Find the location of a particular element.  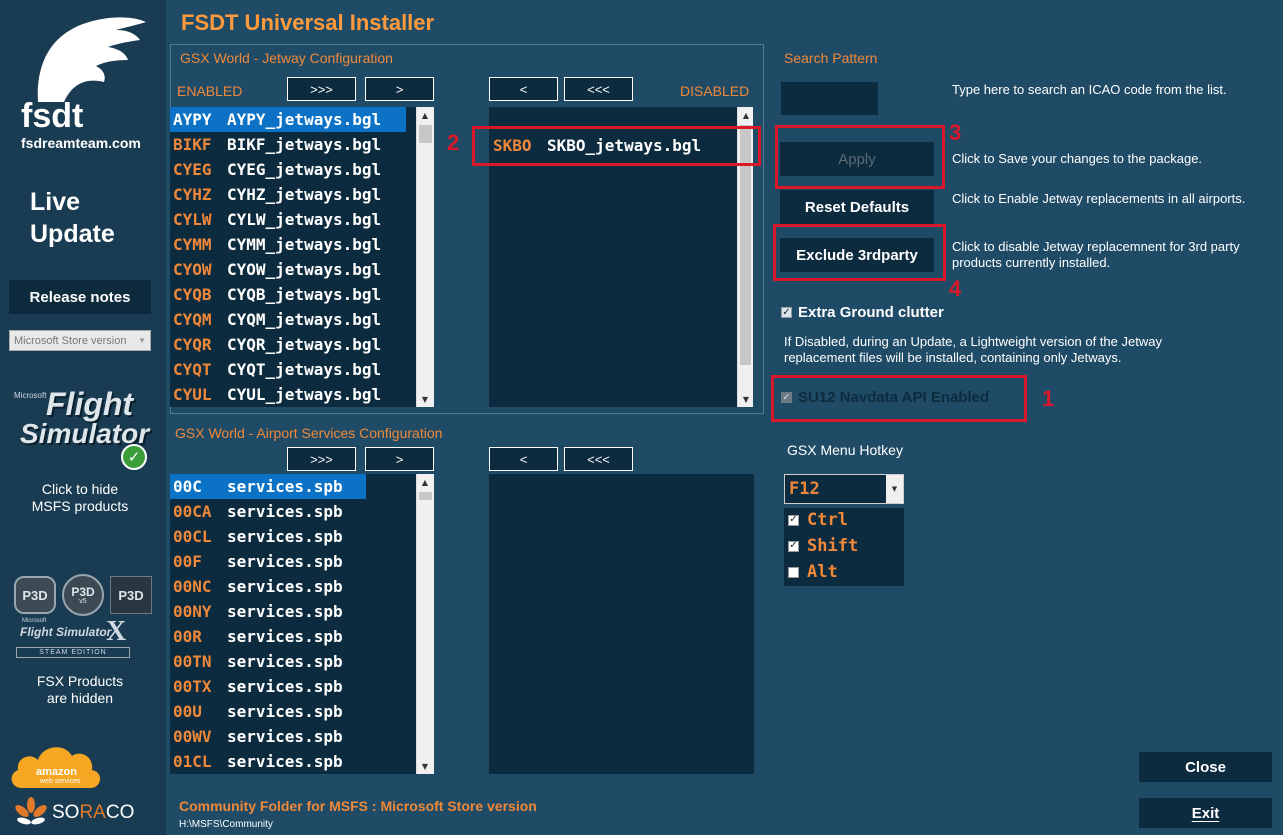

jetway-disabled-ghost is located at coordinates (613, 113).